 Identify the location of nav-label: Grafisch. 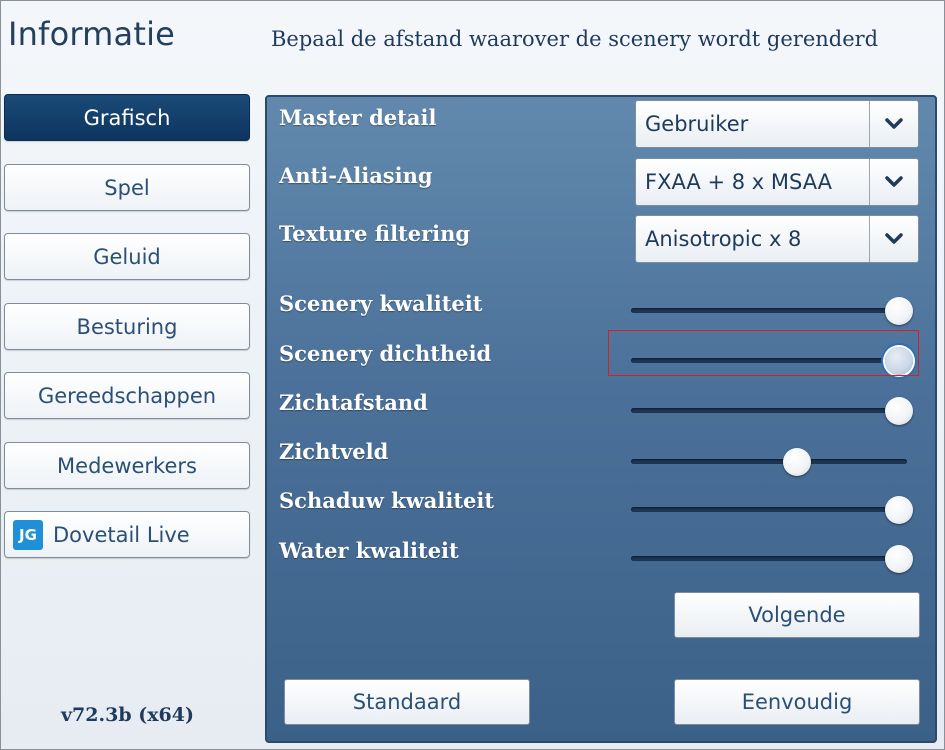
(127, 117).